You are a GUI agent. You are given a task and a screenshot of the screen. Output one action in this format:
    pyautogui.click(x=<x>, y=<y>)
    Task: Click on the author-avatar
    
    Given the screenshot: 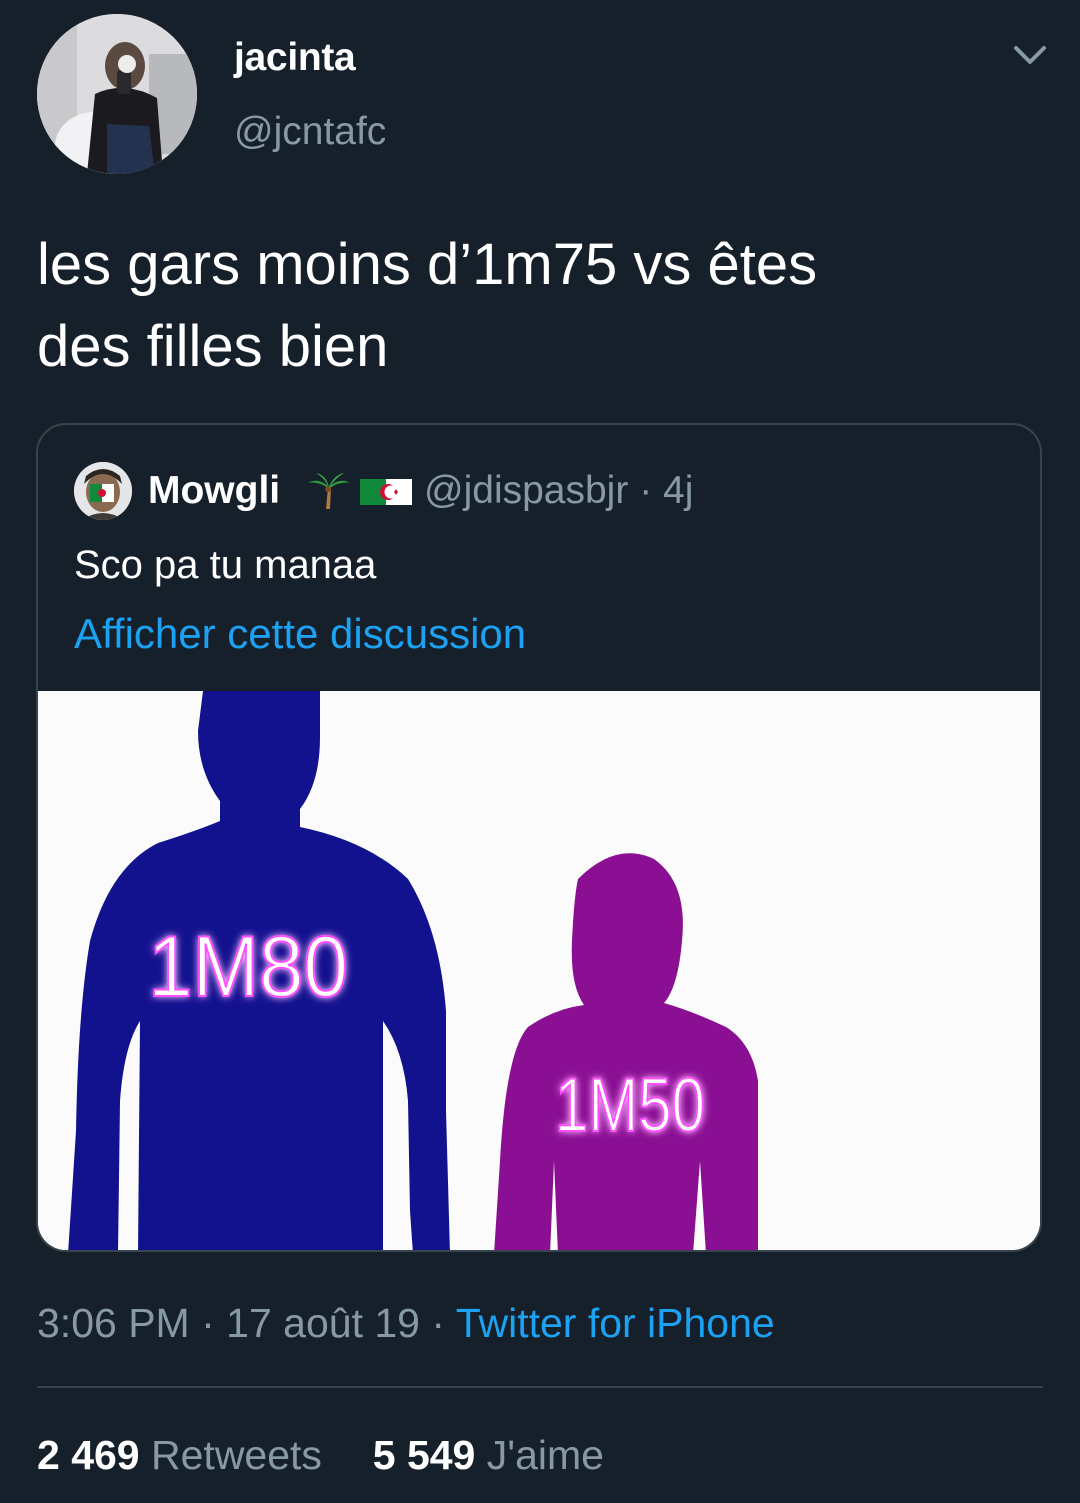 What is the action you would take?
    pyautogui.click(x=117, y=94)
    